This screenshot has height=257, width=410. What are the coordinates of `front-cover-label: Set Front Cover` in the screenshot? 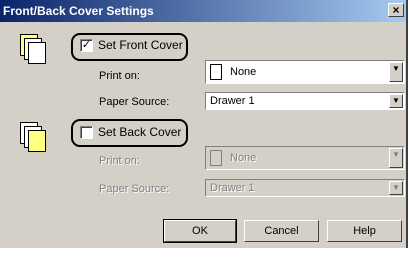 It's located at (140, 45).